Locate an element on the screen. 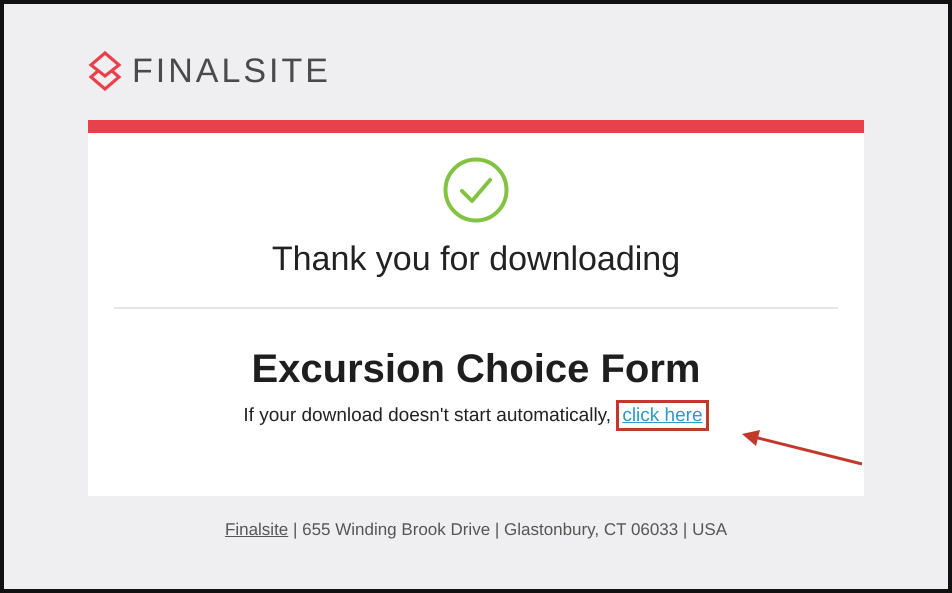 The image size is (952, 593). thank-you-title: Thank you for downloading is located at coordinates (476, 259).